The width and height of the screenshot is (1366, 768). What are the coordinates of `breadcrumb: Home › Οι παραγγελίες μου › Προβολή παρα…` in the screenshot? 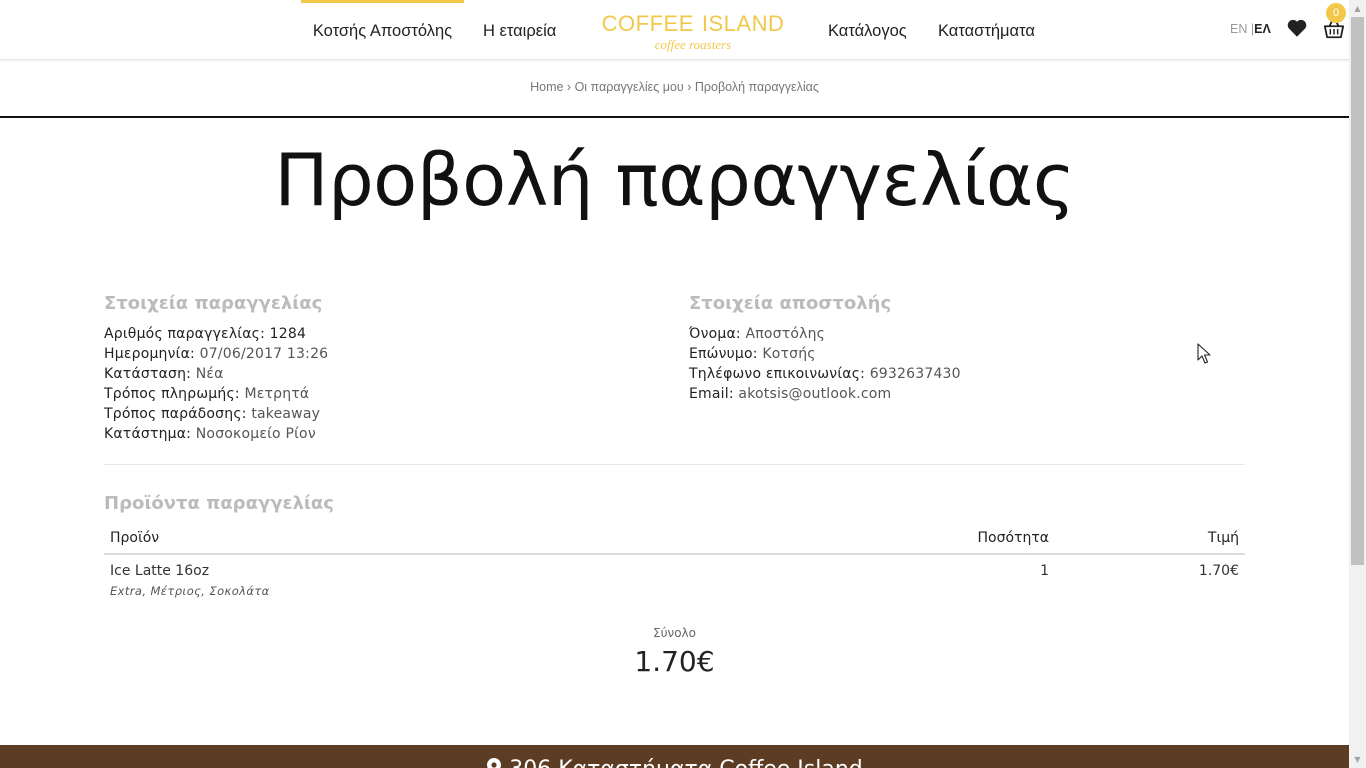 It's located at (674, 87).